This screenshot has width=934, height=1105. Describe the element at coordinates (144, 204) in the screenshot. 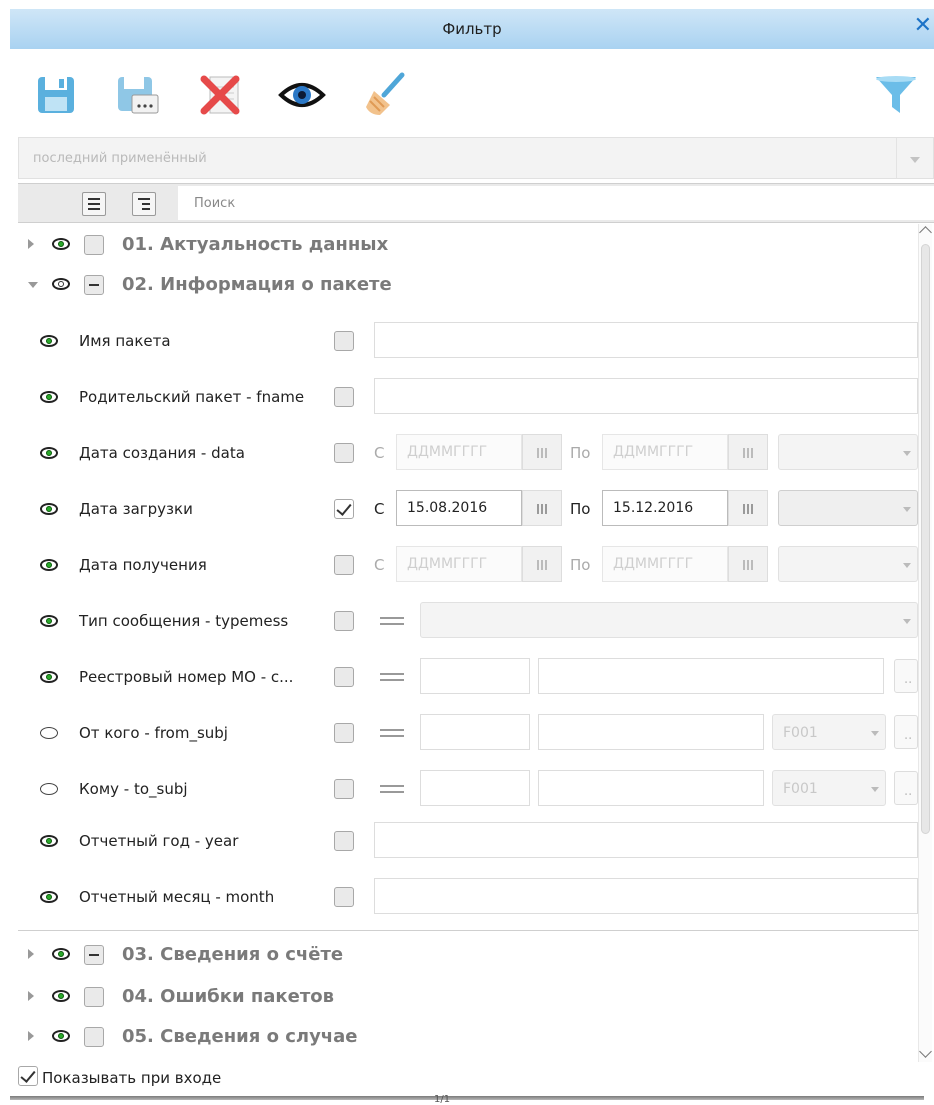

I see `list-view-icon` at that location.